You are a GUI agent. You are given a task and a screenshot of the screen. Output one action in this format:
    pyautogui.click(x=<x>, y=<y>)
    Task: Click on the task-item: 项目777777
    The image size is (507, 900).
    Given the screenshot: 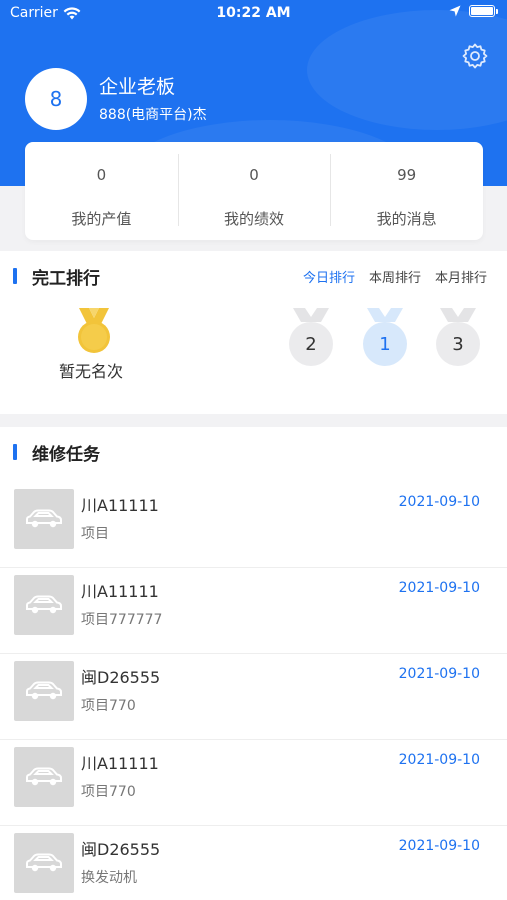 What is the action you would take?
    pyautogui.click(x=122, y=620)
    